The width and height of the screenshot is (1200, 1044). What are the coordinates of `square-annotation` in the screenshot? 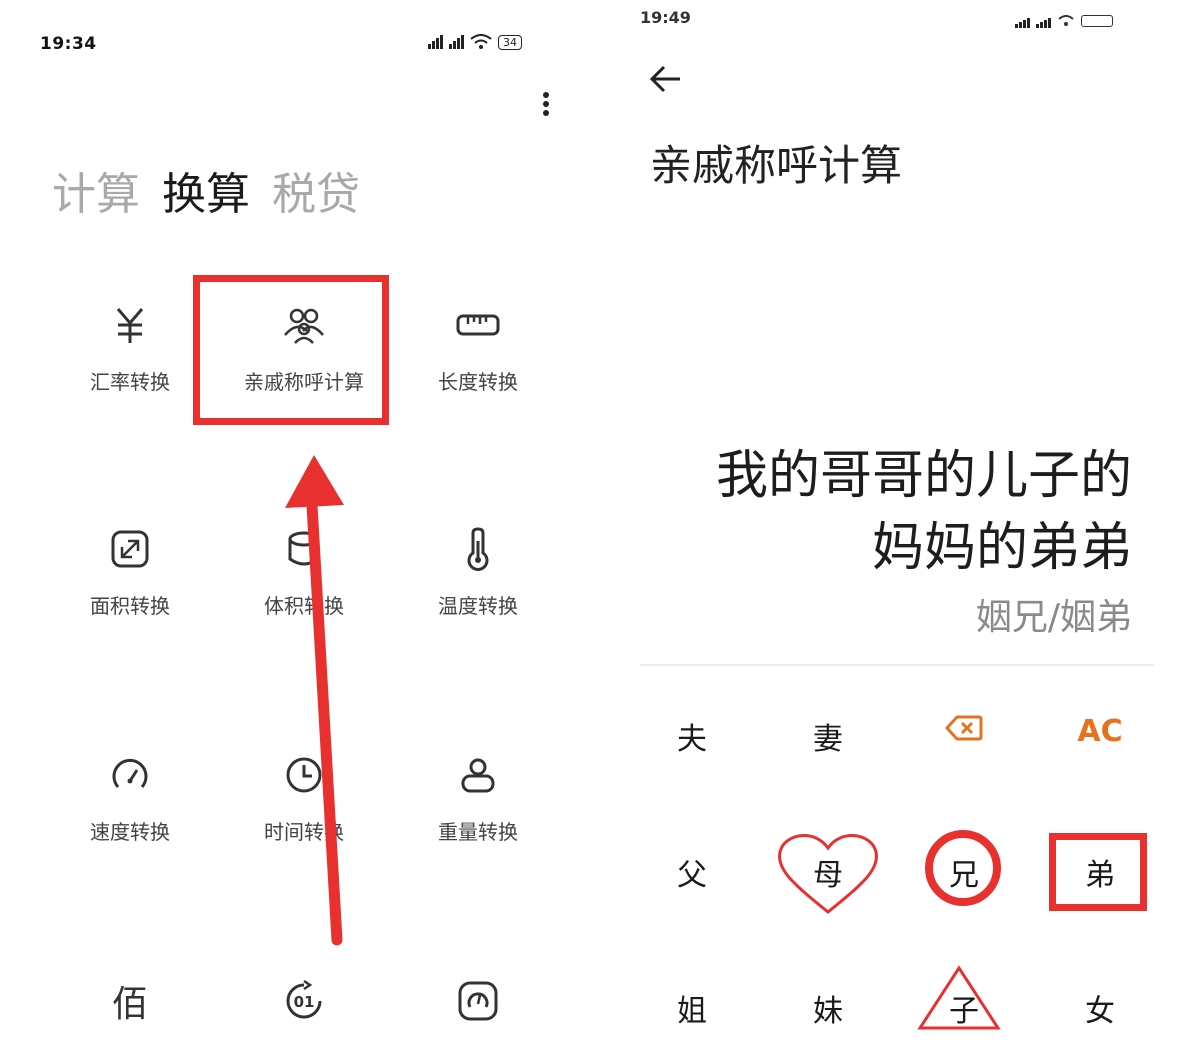 It's located at (1098, 872).